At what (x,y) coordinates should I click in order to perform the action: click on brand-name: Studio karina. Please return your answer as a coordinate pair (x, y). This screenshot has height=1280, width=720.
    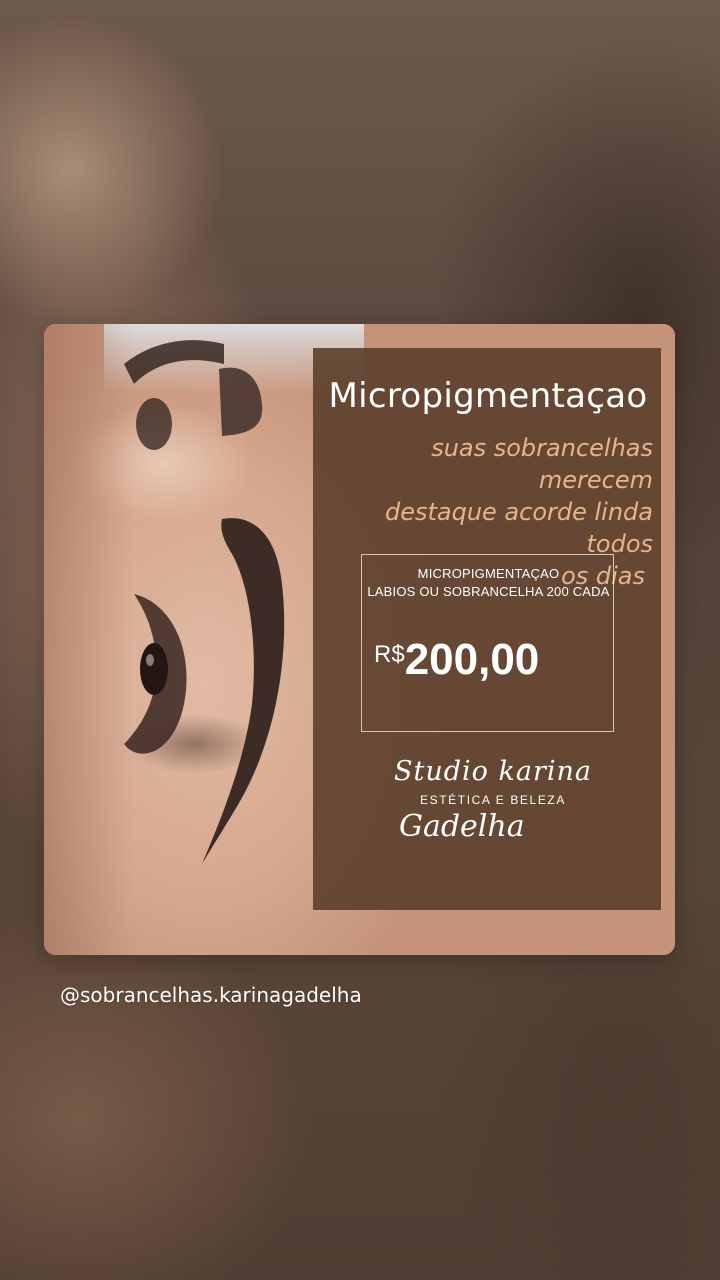
    Looking at the image, I should click on (493, 771).